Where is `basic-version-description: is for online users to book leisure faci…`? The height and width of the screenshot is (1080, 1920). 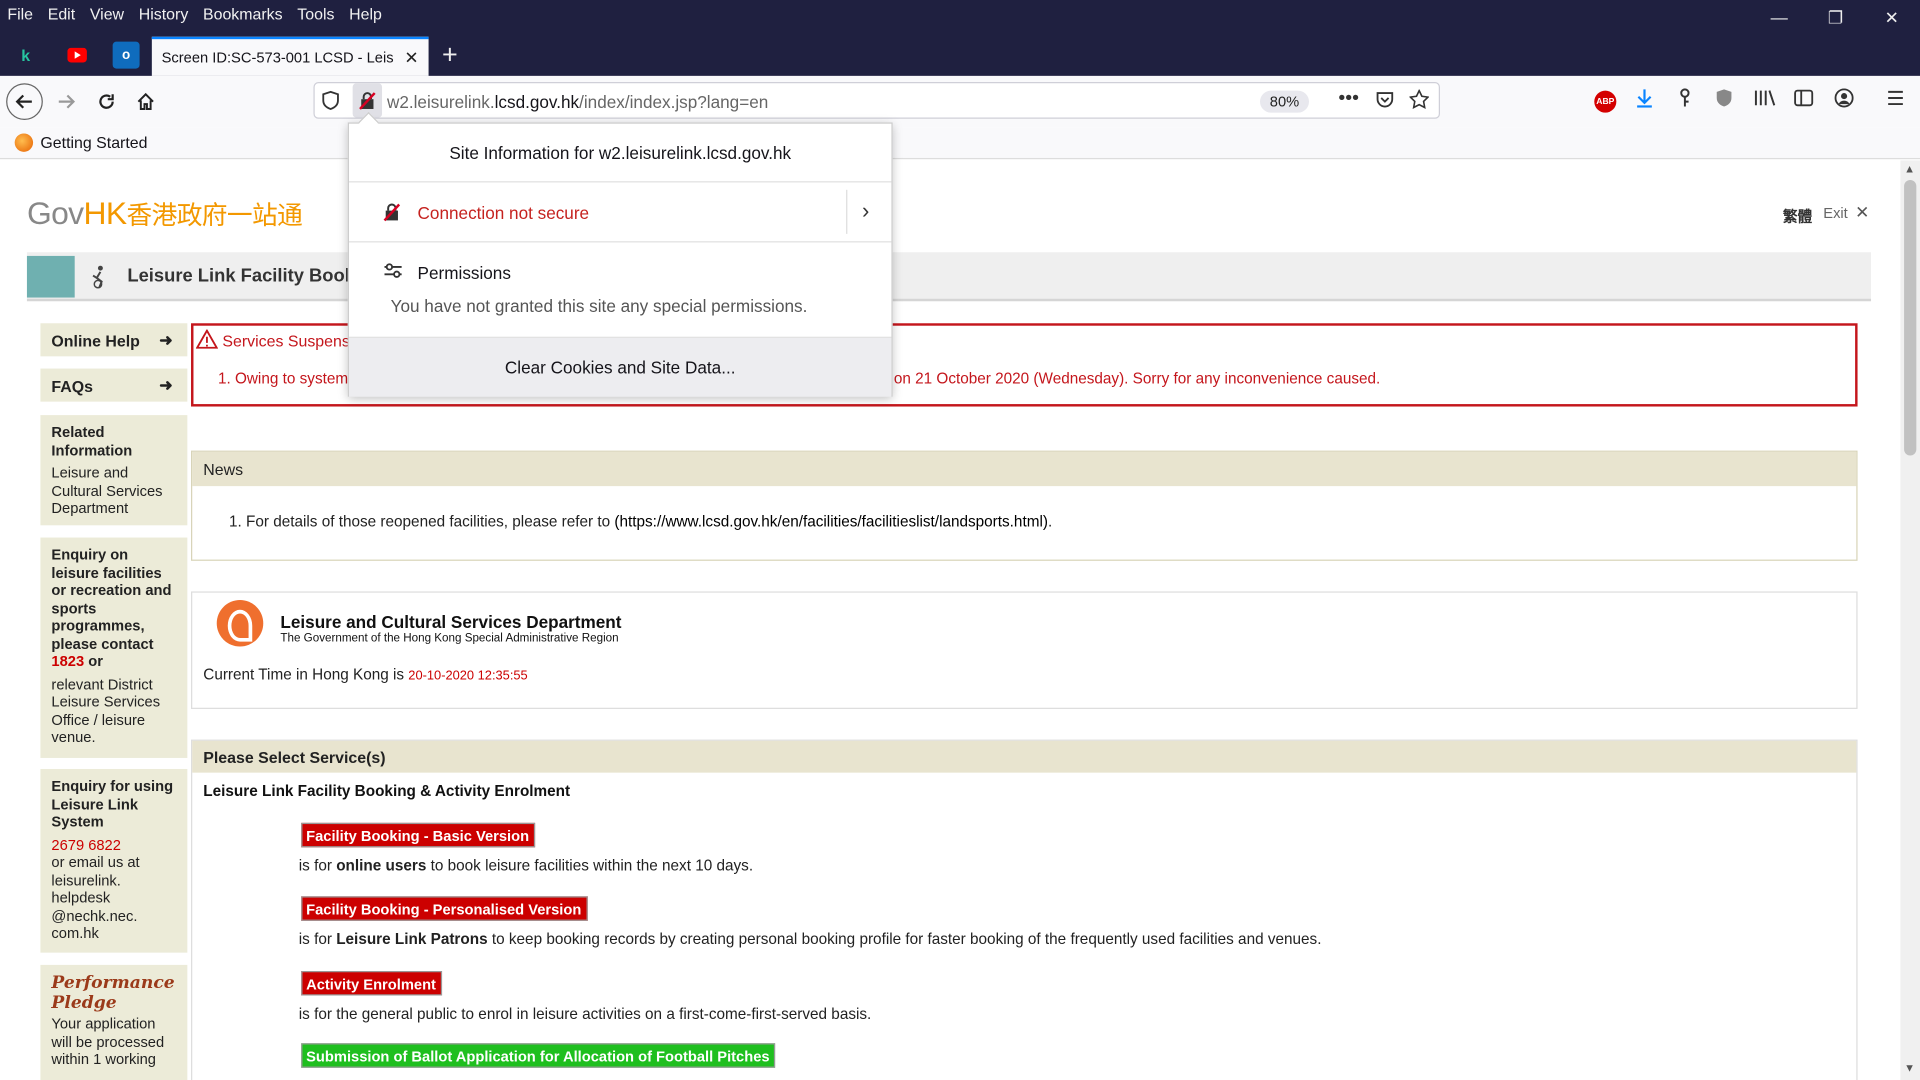
basic-version-description: is for online users to book leisure faci… is located at coordinates (526, 866).